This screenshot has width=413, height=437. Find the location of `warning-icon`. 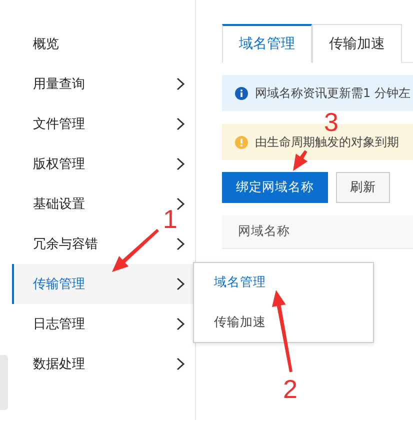

warning-icon is located at coordinates (241, 142).